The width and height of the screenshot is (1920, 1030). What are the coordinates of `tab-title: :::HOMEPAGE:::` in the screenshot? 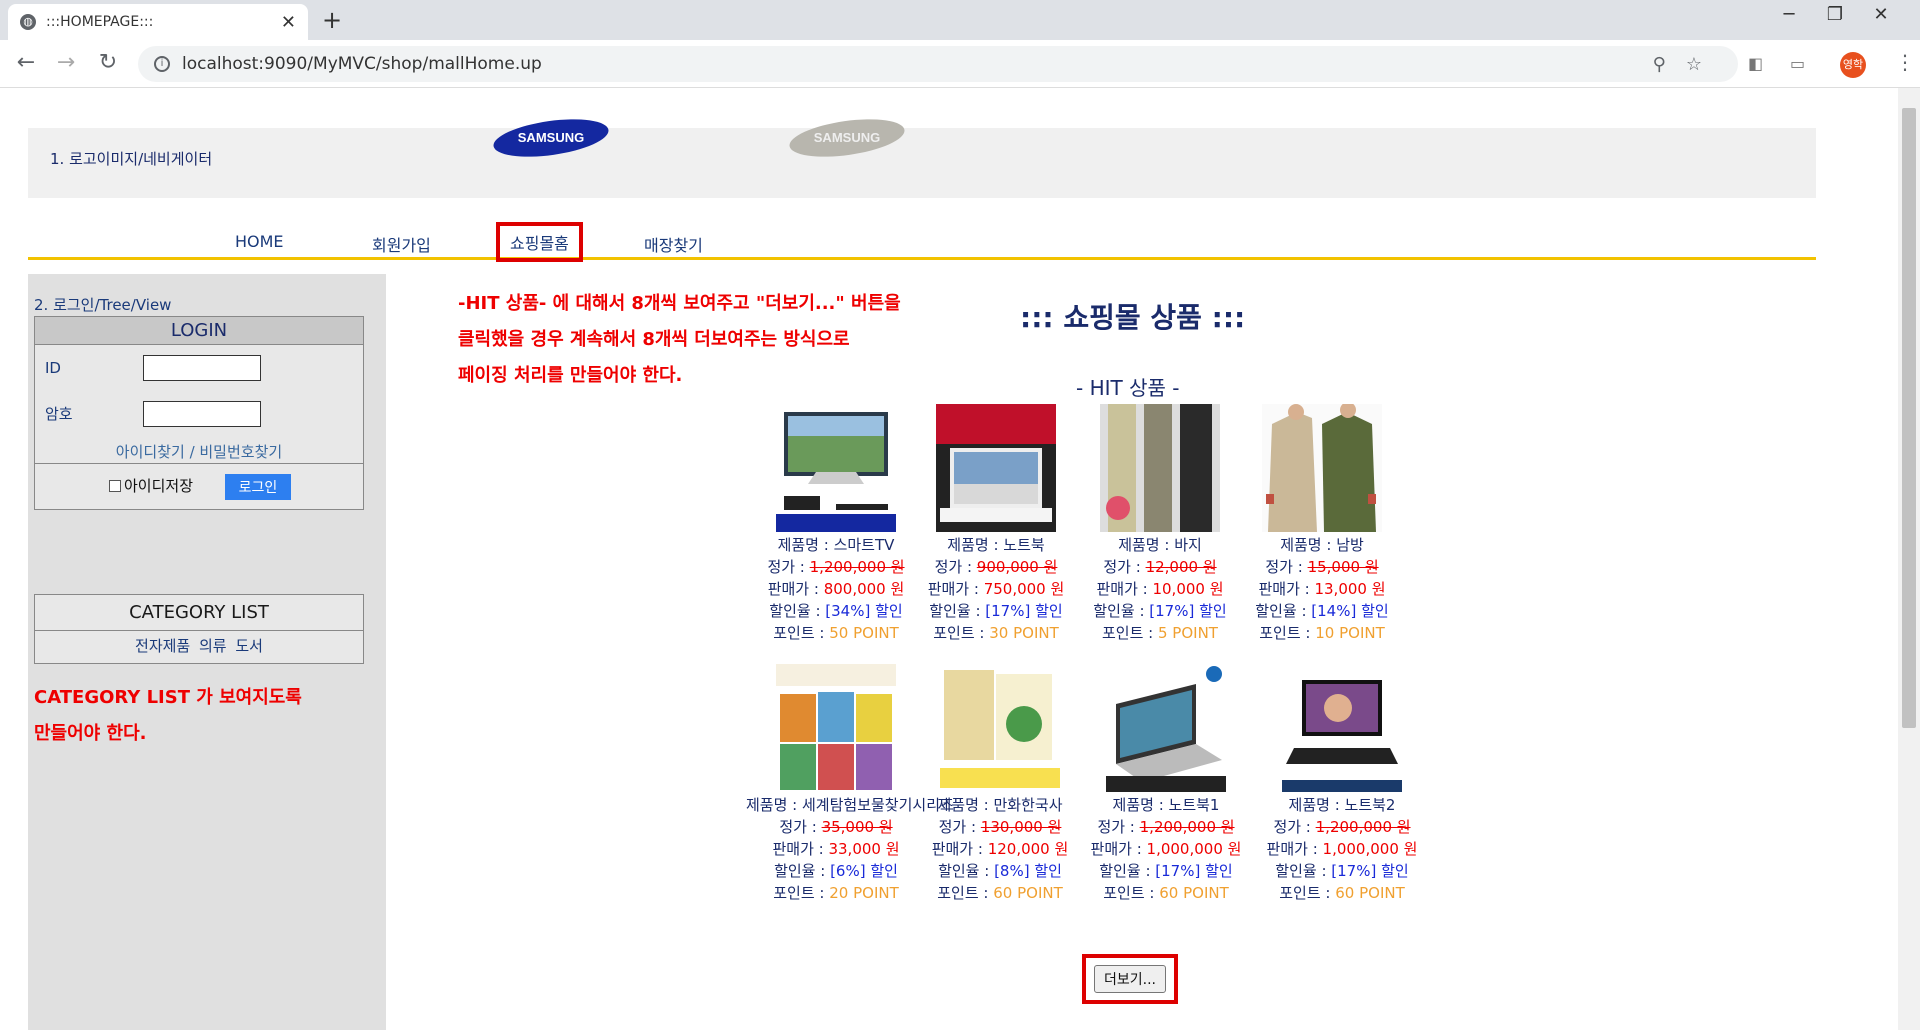 It's located at (100, 22).